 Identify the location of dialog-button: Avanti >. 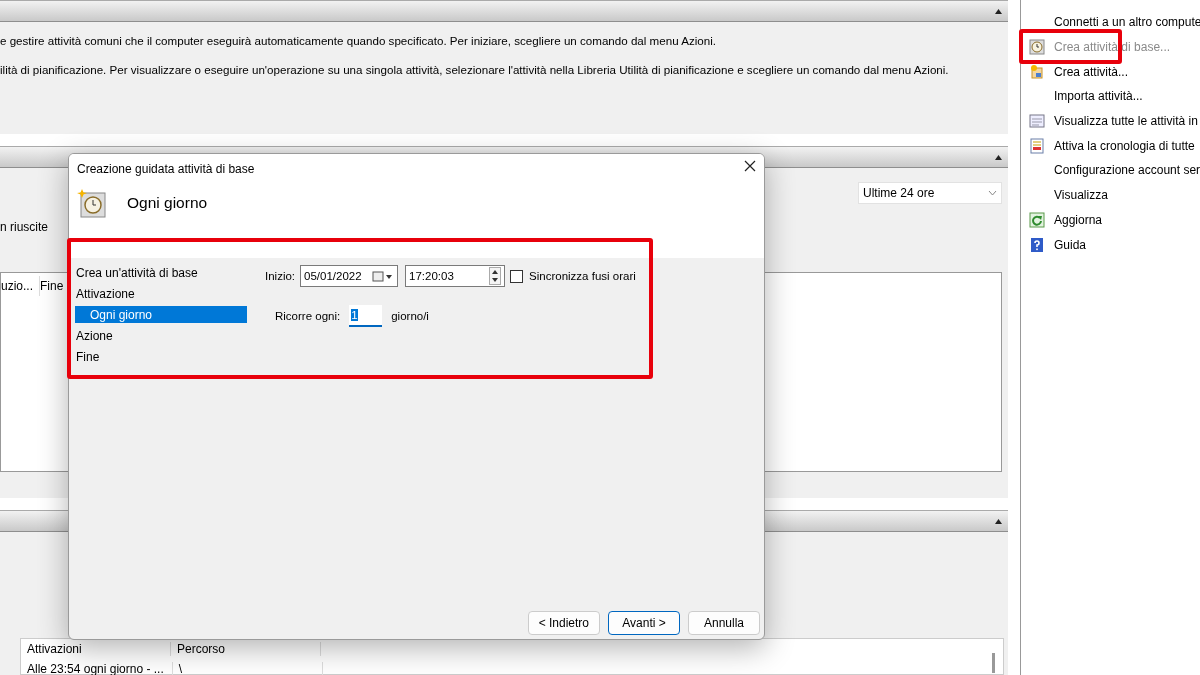
(644, 623).